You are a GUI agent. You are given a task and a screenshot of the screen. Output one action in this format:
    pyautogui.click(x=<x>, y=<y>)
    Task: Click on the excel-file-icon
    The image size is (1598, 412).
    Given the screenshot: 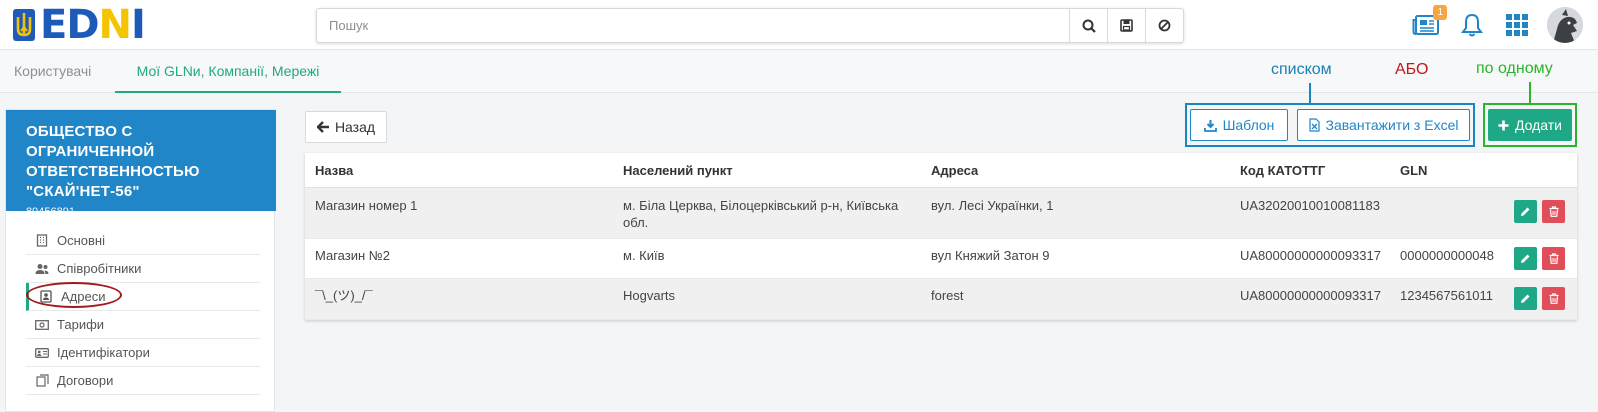 What is the action you would take?
    pyautogui.click(x=1314, y=125)
    